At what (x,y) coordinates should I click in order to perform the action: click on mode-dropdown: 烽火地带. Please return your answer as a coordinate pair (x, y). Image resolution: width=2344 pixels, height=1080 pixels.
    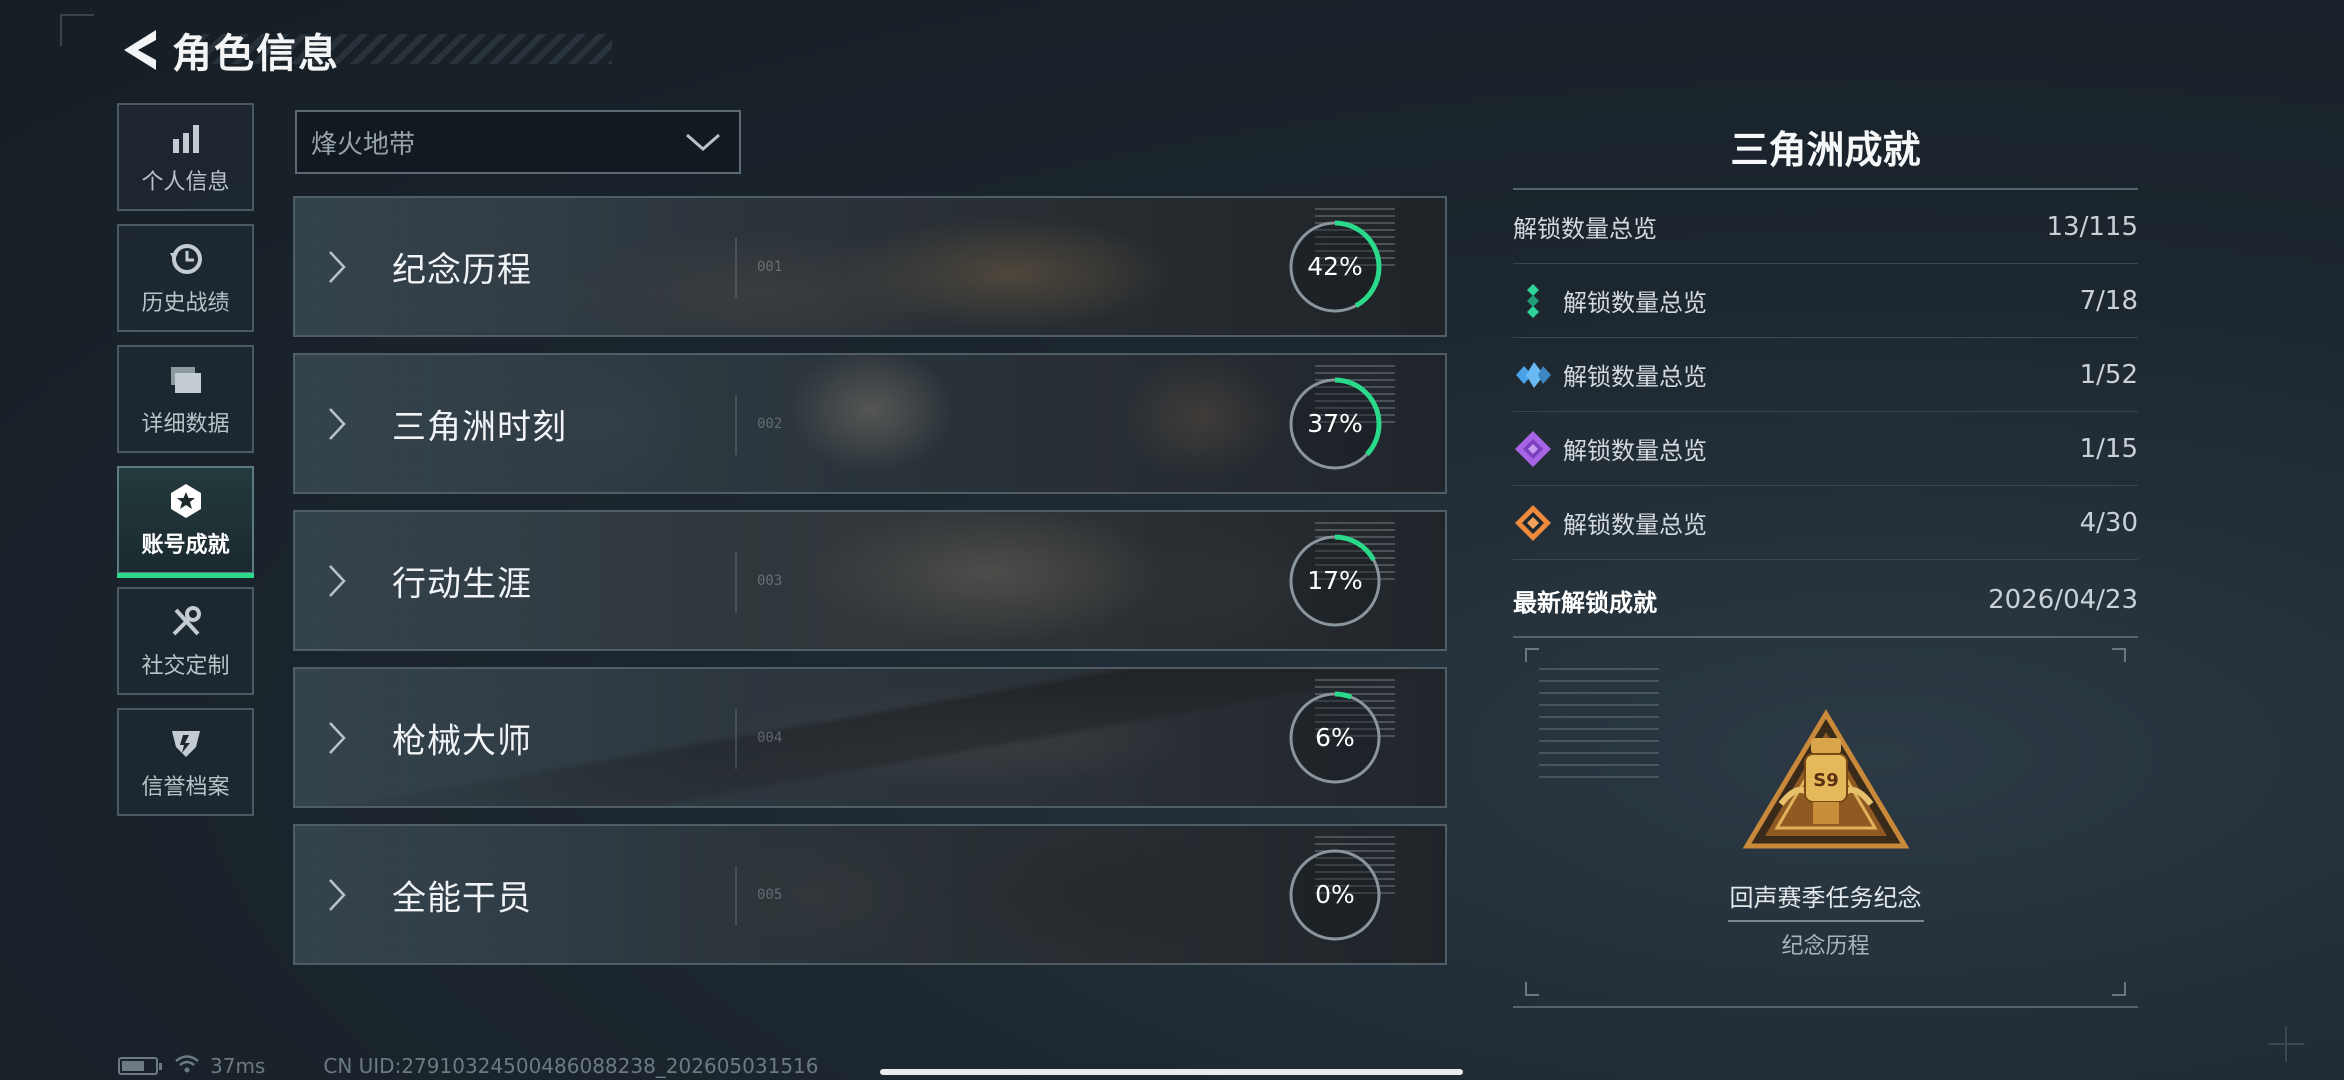
    Looking at the image, I should click on (518, 142).